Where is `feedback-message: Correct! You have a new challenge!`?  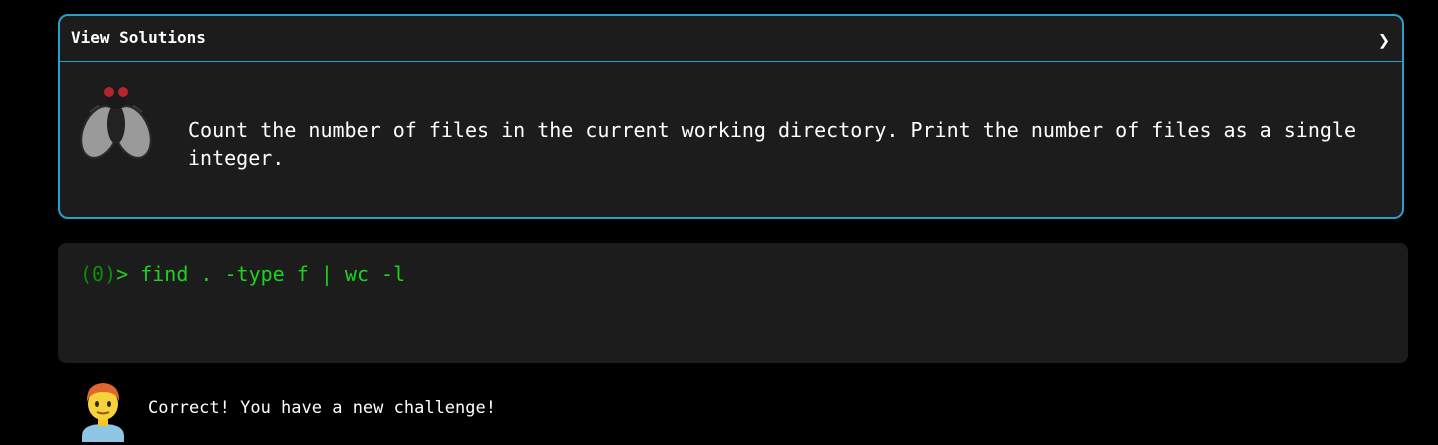 feedback-message: Correct! You have a new challenge! is located at coordinates (322, 408).